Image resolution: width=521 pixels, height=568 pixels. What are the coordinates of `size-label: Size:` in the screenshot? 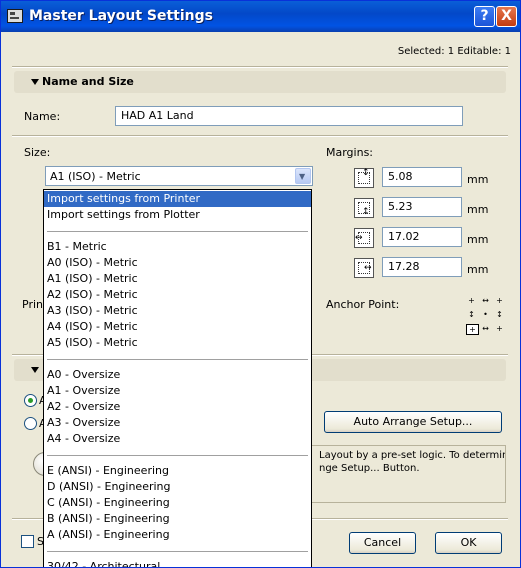 It's located at (37, 152).